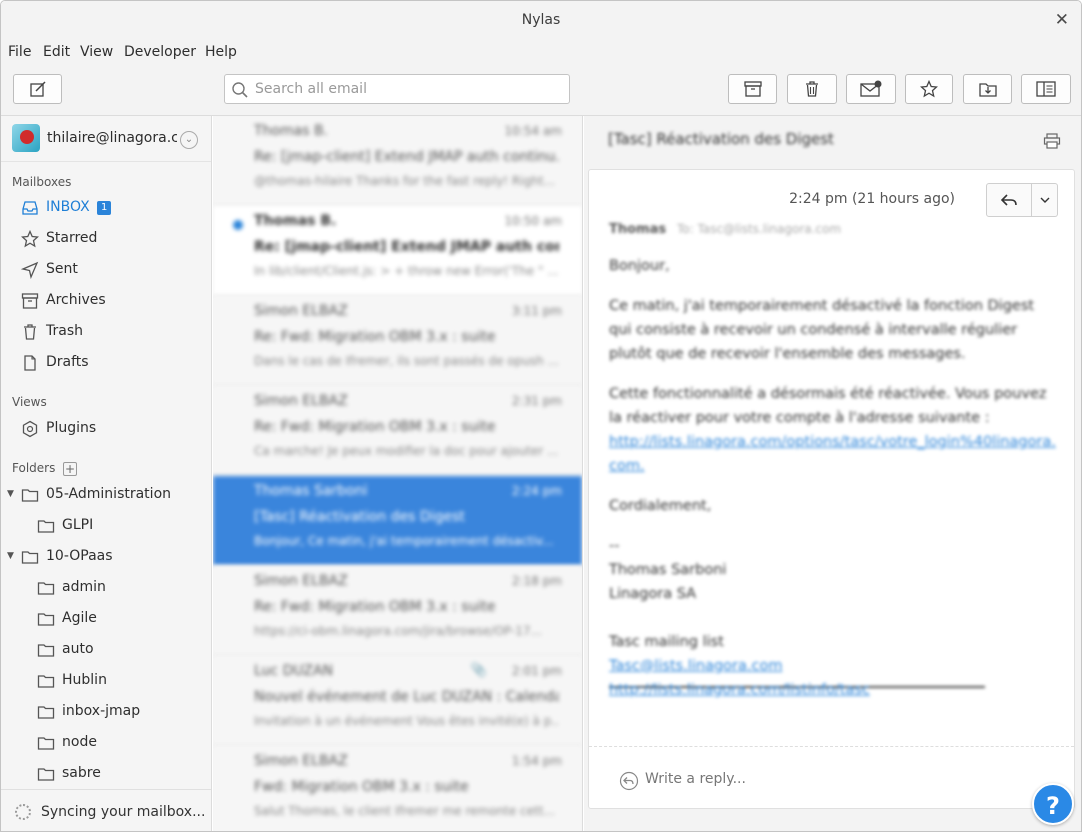  Describe the element at coordinates (987, 89) in the screenshot. I see `move-to-folder-button` at that location.